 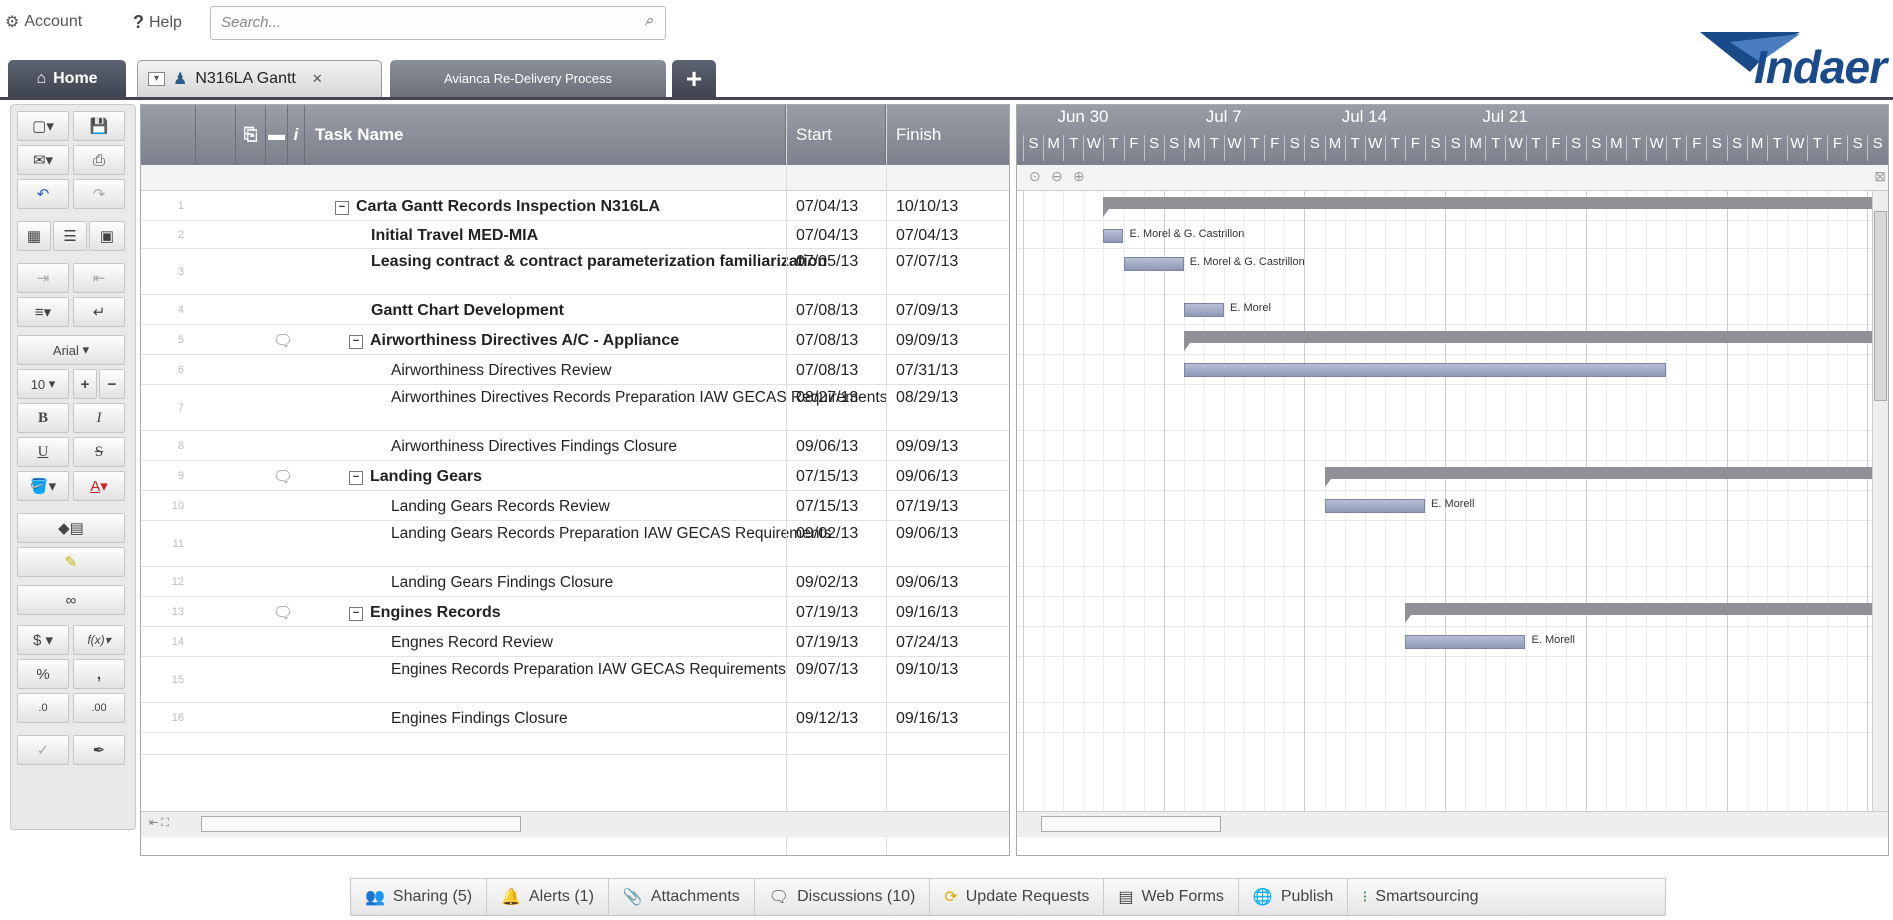 I want to click on search-input: Search... ⌕, so click(x=438, y=23).